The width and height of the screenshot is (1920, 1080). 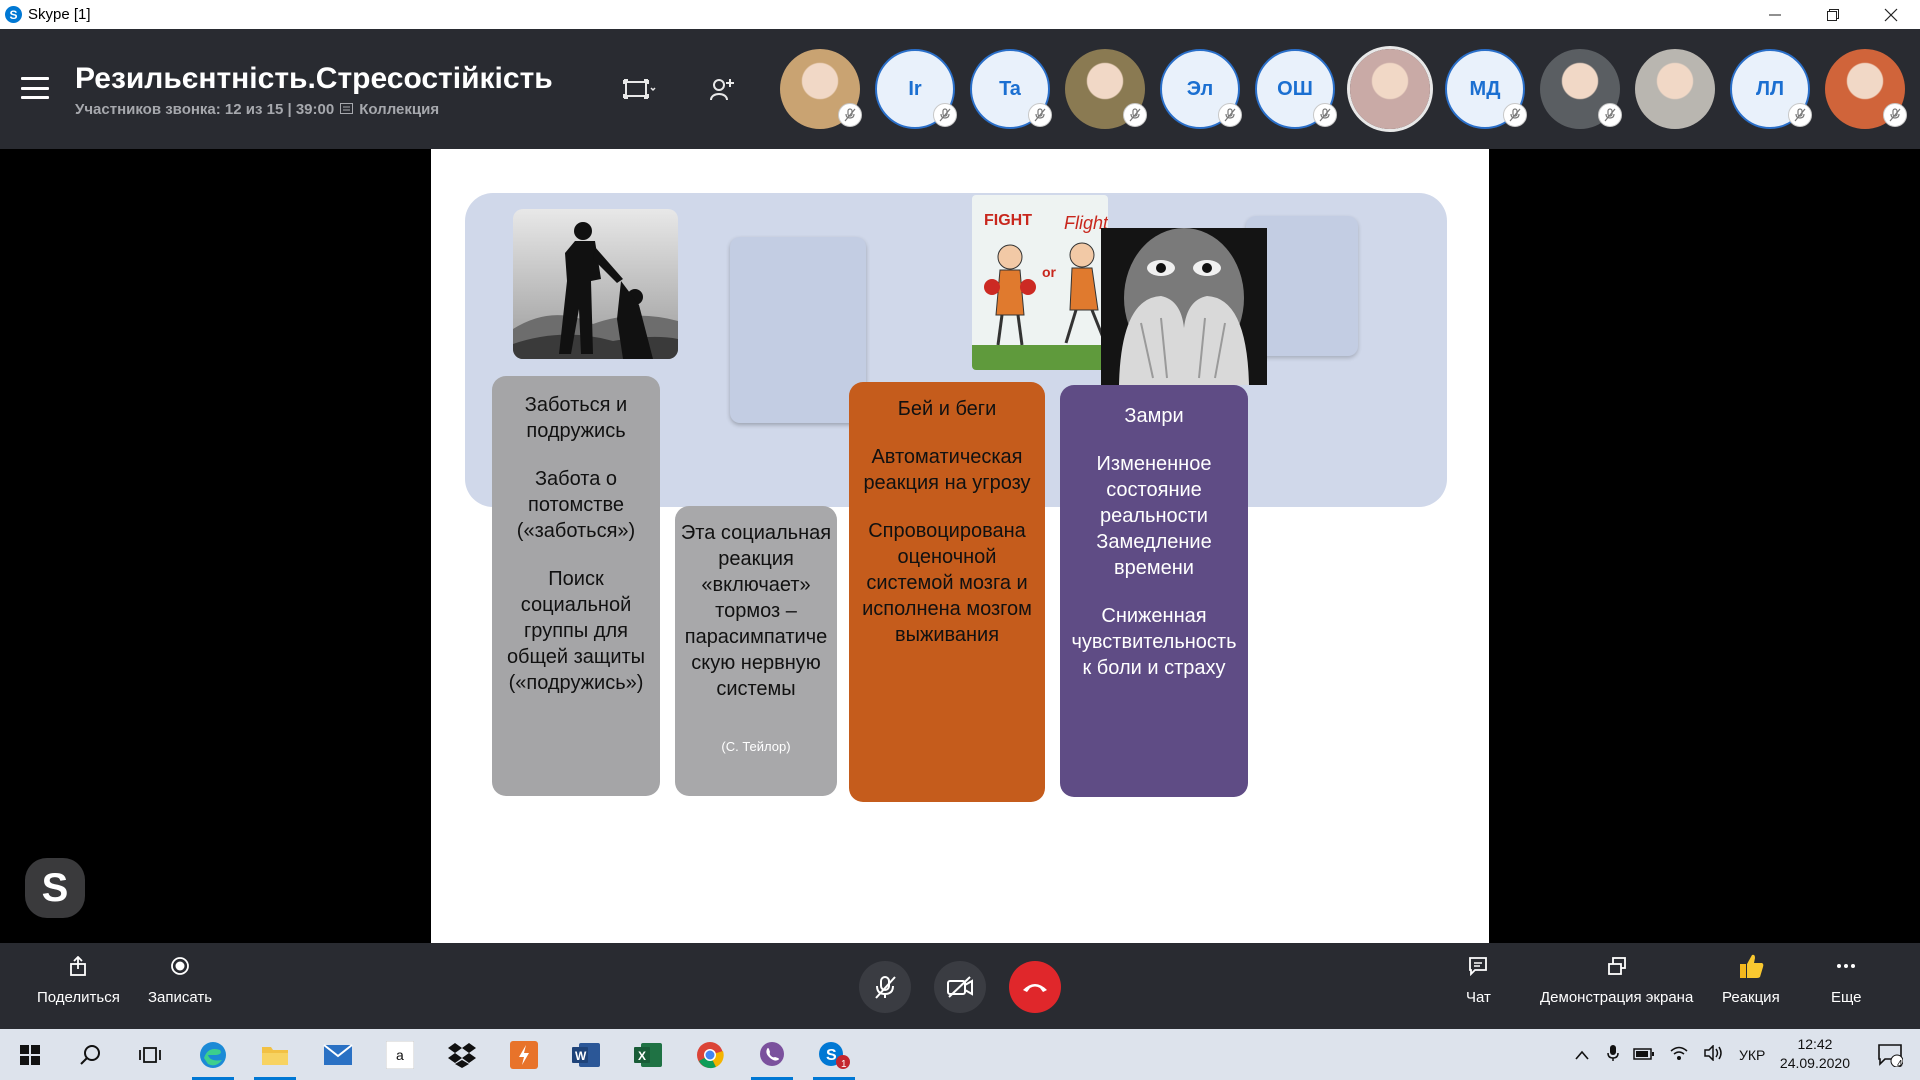 I want to click on wifi-icon, so click(x=1679, y=1054).